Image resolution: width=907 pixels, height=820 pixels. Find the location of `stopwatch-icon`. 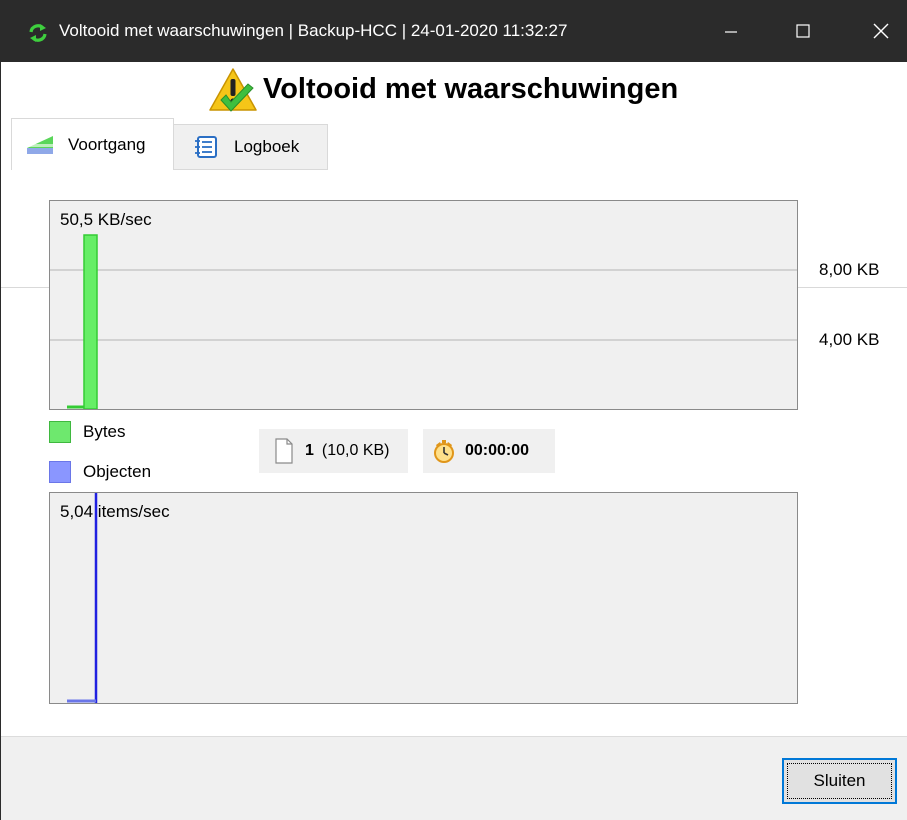

stopwatch-icon is located at coordinates (444, 451).